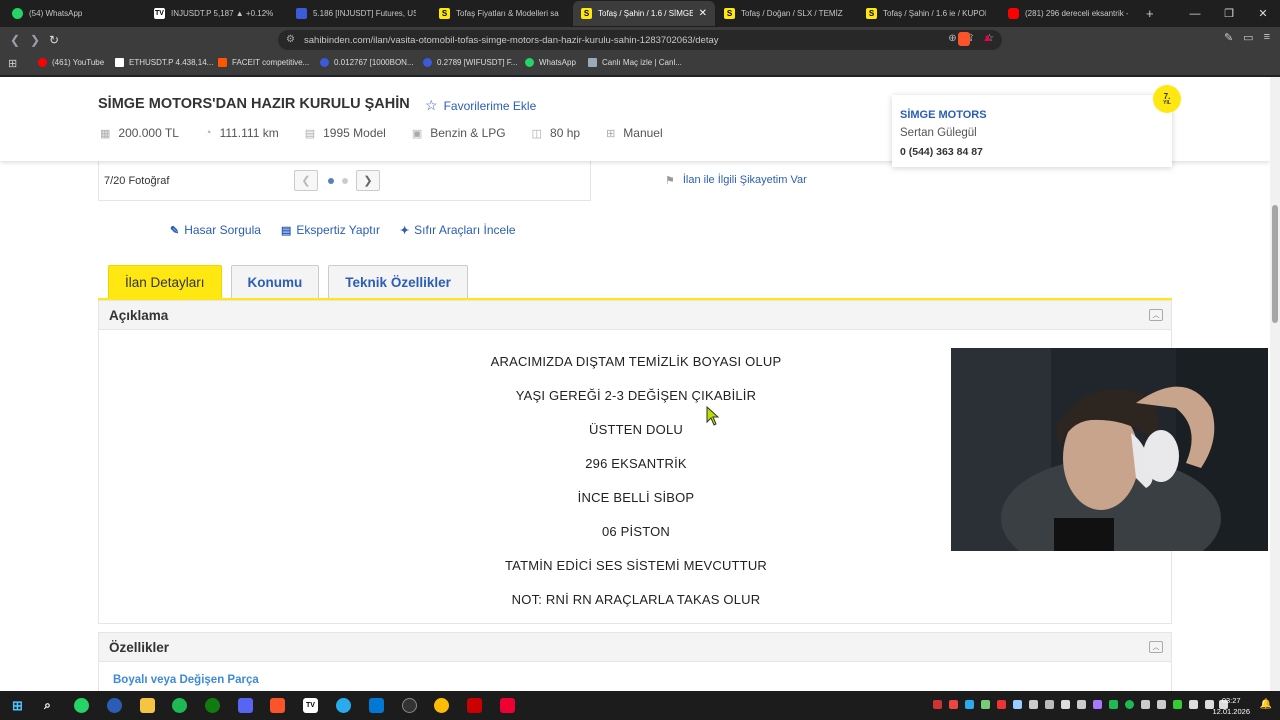  I want to click on spotify-tray-icon, so click(1129, 704).